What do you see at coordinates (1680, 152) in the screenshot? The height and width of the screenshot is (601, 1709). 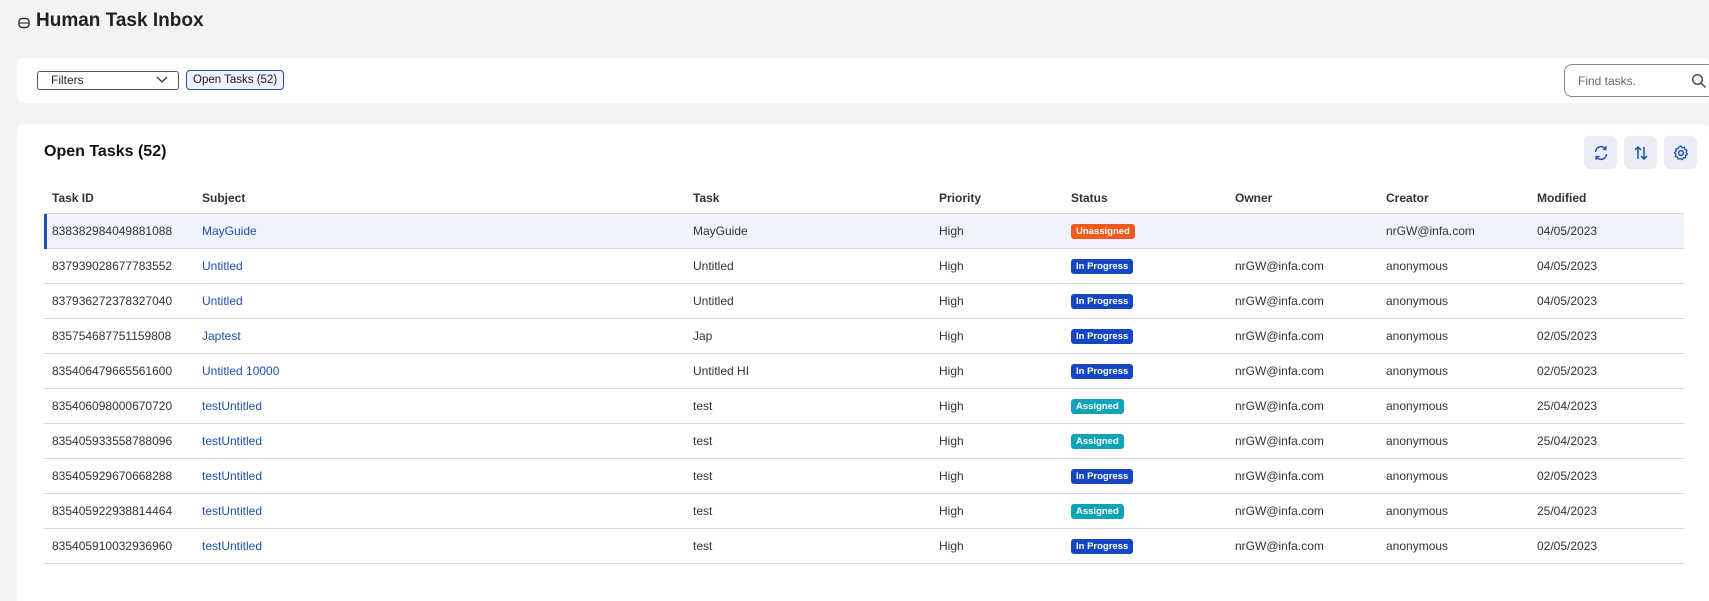 I see `settings-button` at bounding box center [1680, 152].